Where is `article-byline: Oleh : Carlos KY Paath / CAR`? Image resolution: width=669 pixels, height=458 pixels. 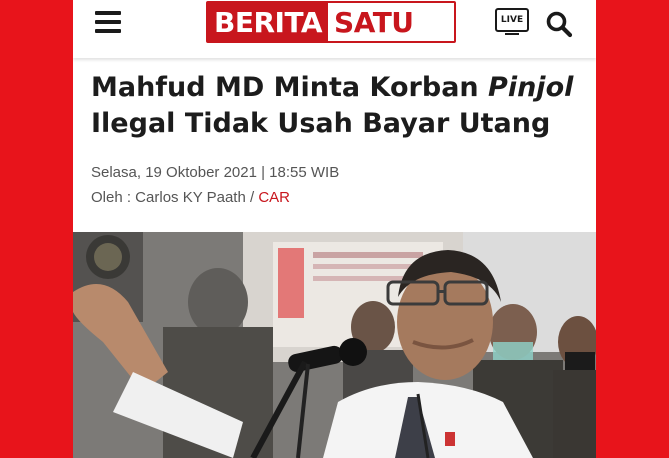 article-byline: Oleh : Carlos KY Paath / CAR is located at coordinates (190, 197).